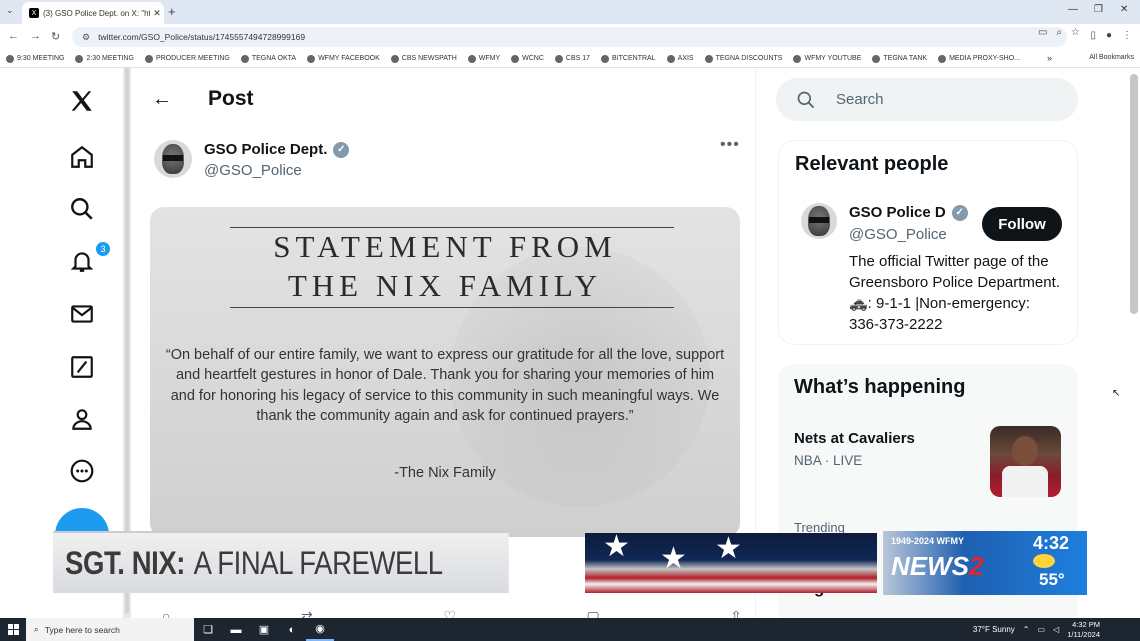 This screenshot has width=1140, height=641. Describe the element at coordinates (1127, 35) in the screenshot. I see `menu-kebab-icon: ⋮` at that location.